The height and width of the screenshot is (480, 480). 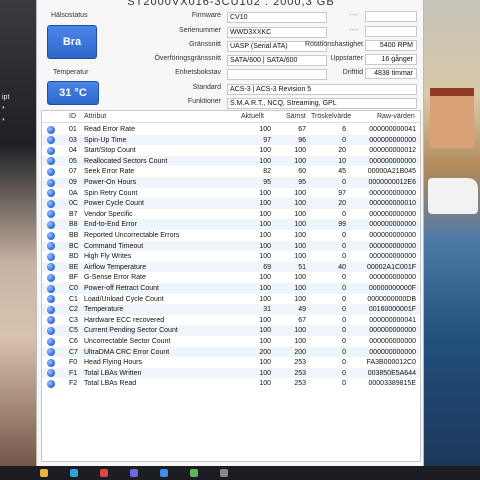 What do you see at coordinates (73, 214) in the screenshot?
I see `cell-id: B7` at bounding box center [73, 214].